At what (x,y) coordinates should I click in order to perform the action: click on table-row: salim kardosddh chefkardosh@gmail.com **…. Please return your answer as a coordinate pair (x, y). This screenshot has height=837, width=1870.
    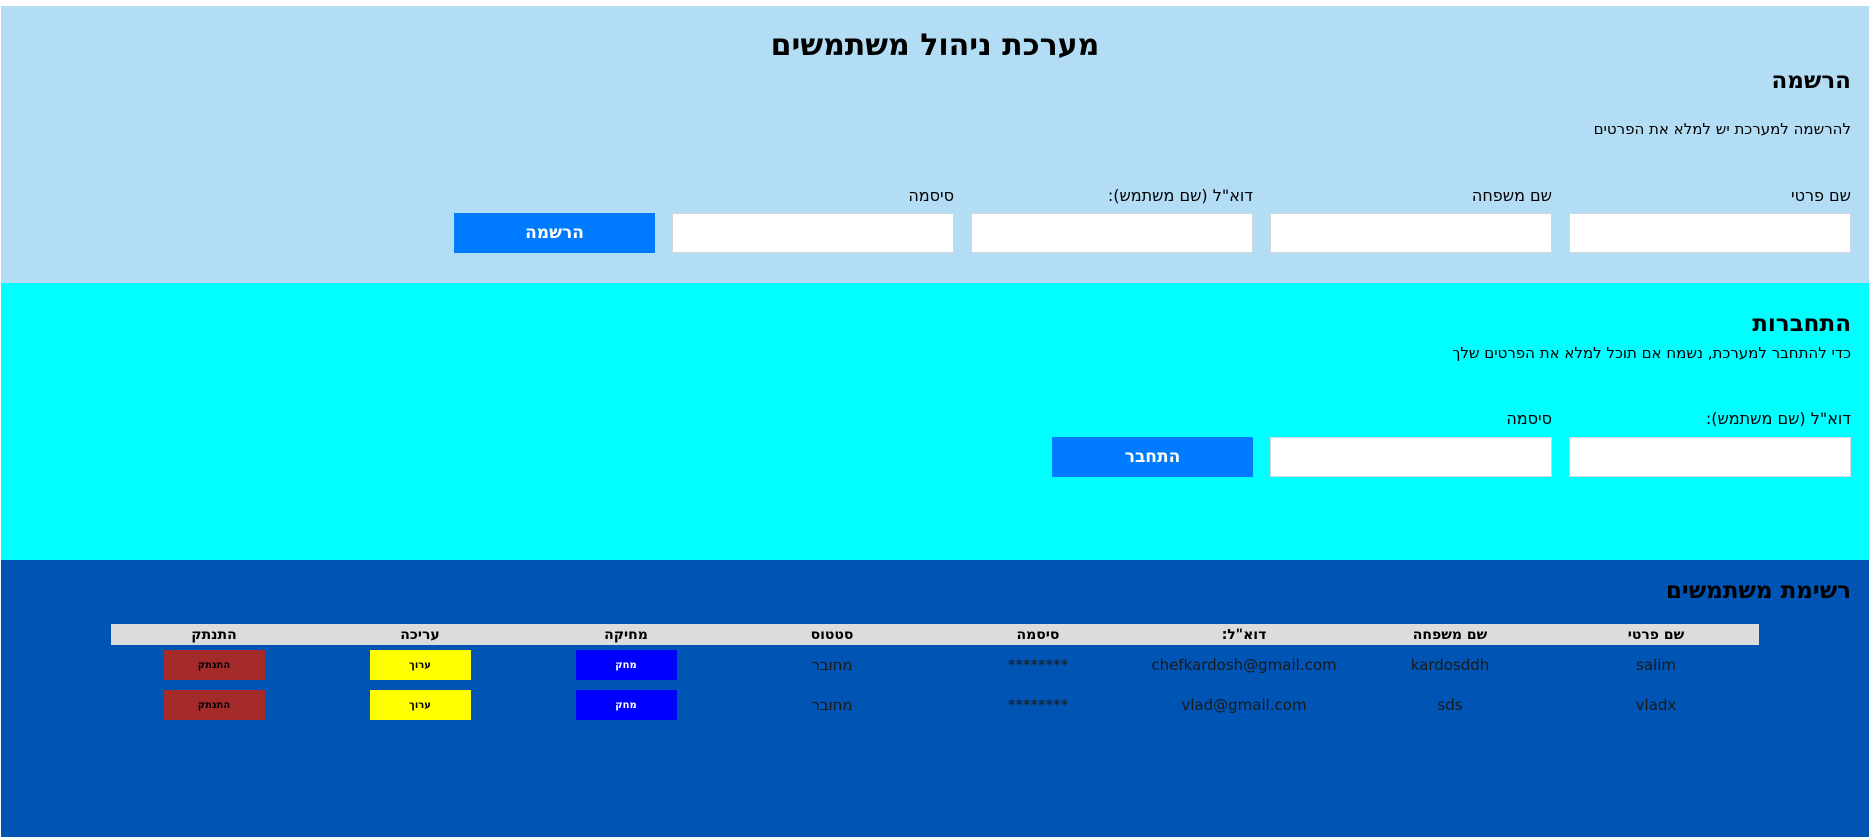
    Looking at the image, I should click on (935, 665).